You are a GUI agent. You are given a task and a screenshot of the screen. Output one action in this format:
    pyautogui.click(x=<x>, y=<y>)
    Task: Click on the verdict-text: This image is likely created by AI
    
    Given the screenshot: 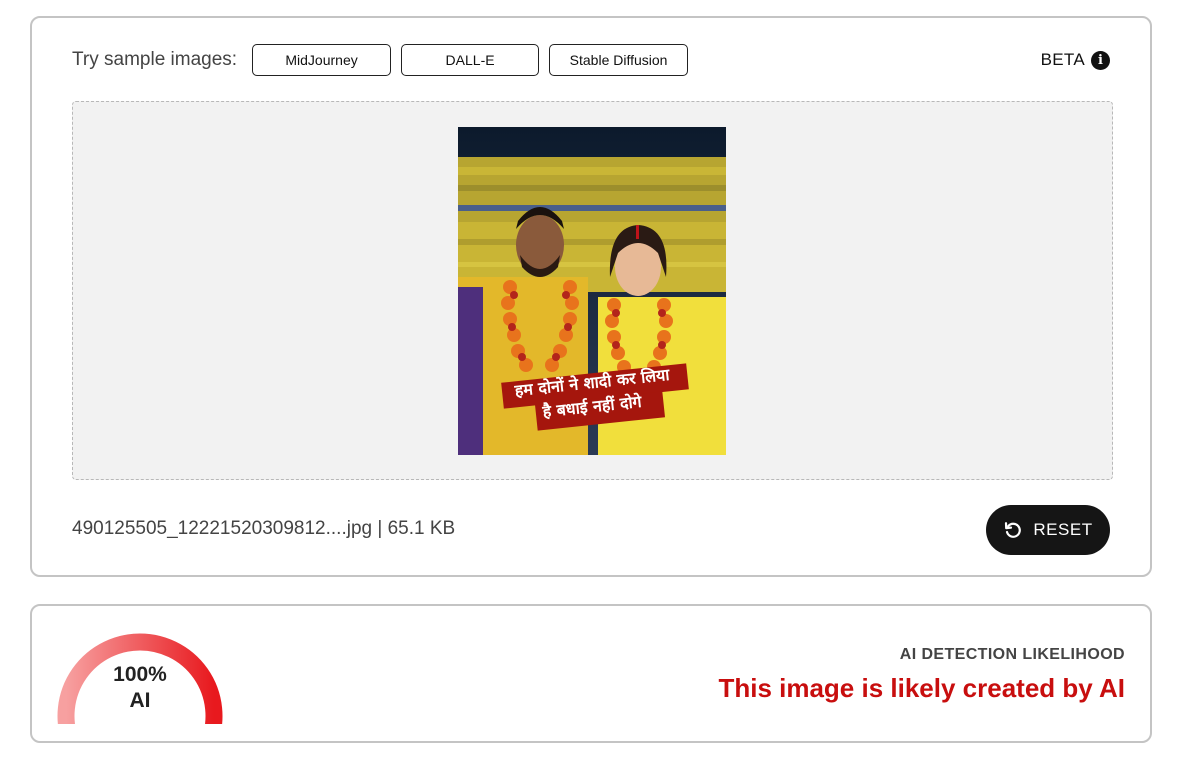 What is the action you would take?
    pyautogui.click(x=921, y=688)
    